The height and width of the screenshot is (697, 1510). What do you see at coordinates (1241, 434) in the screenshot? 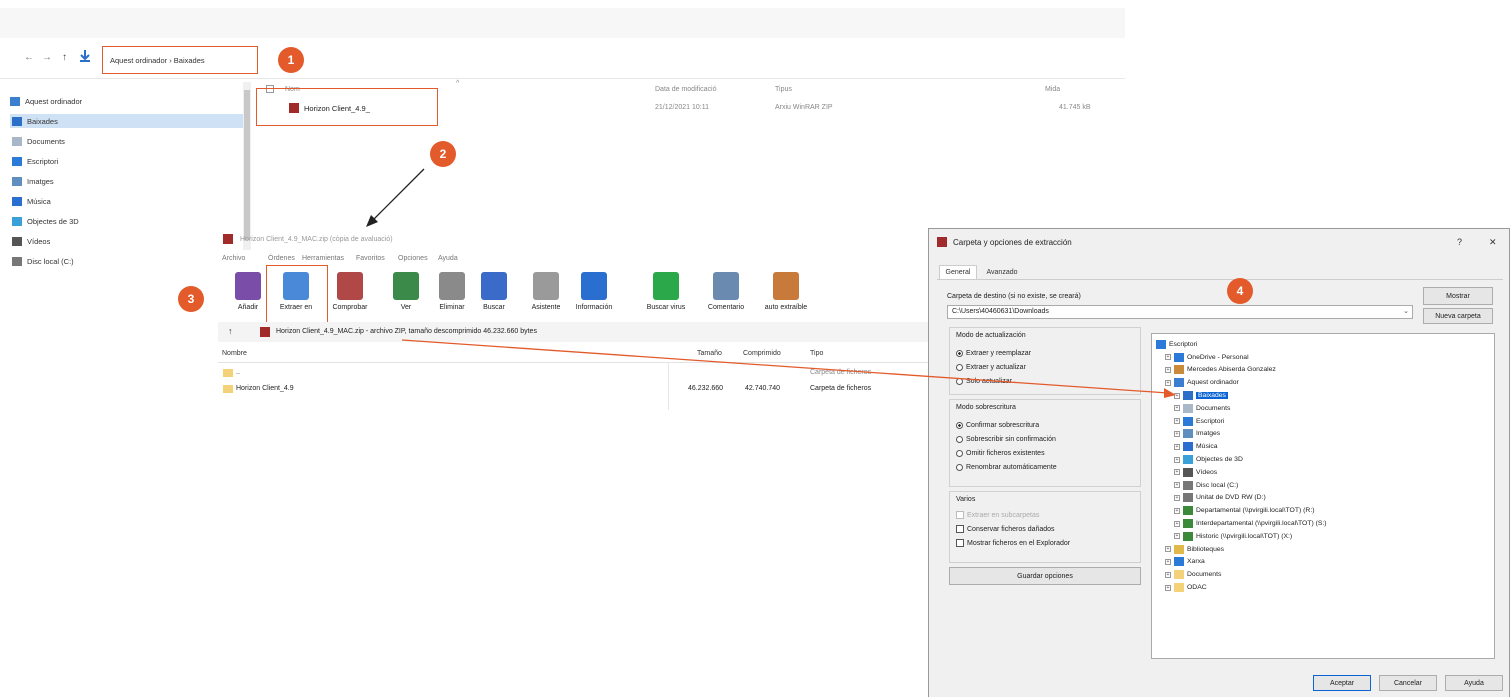
I see `tree-node: + Imatges` at bounding box center [1241, 434].